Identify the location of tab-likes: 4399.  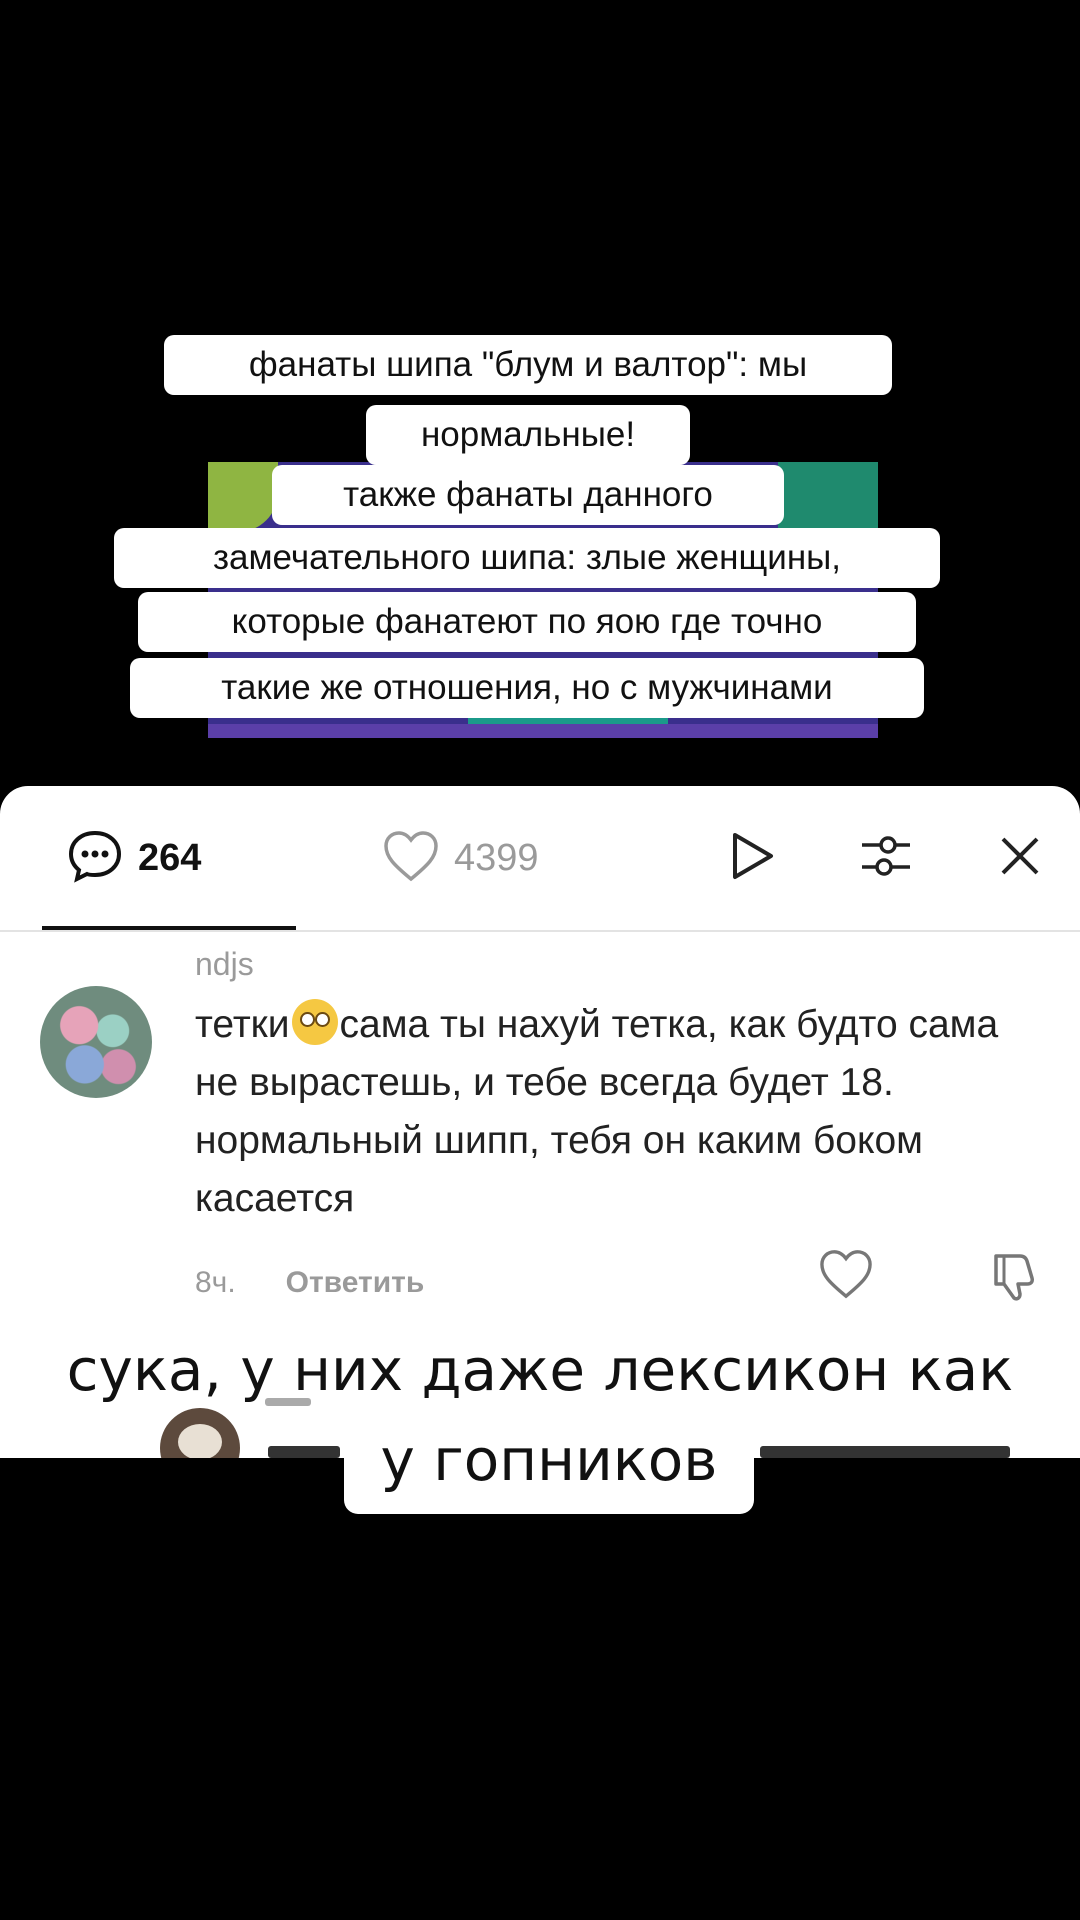
(460, 858).